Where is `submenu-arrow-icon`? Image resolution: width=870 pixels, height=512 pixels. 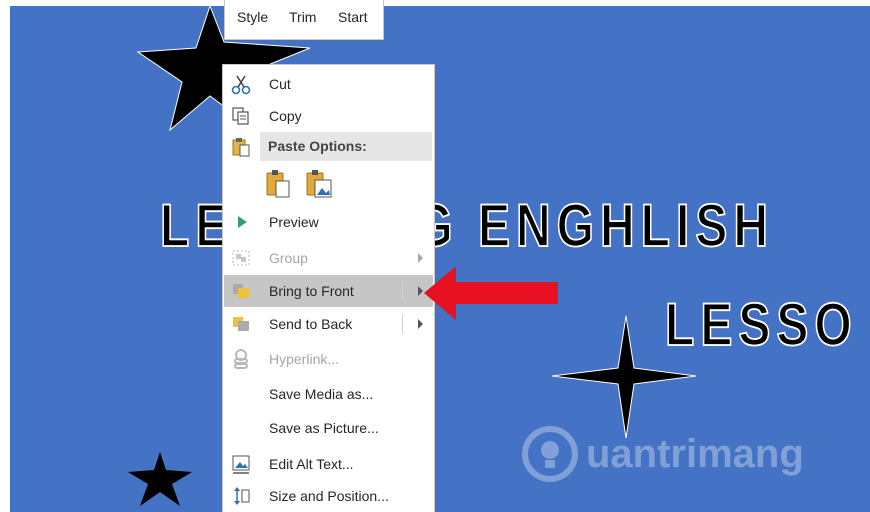
submenu-arrow-icon is located at coordinates (420, 258).